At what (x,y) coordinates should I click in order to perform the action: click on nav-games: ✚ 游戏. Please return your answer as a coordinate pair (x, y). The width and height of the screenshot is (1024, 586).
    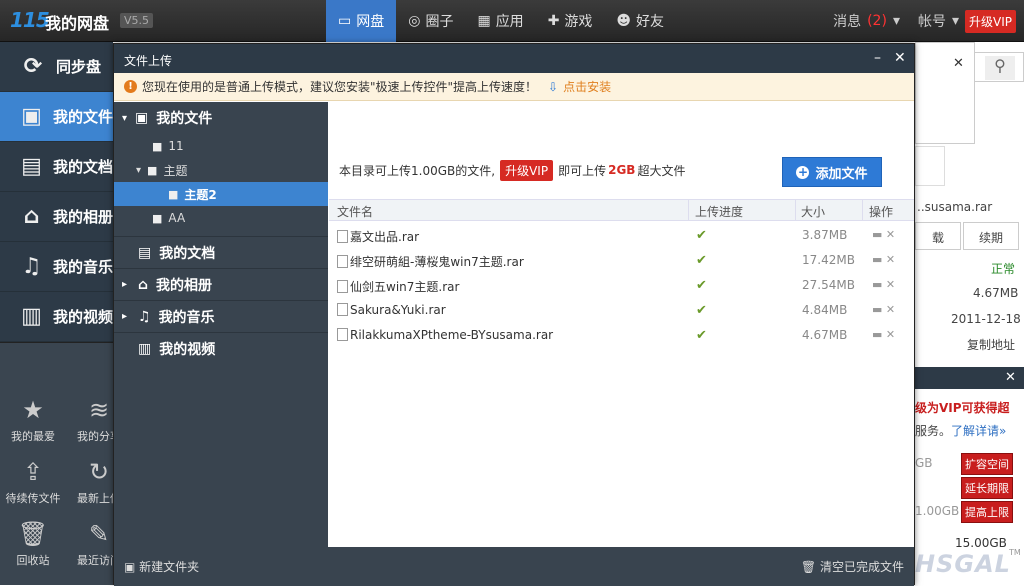
    Looking at the image, I should click on (570, 21).